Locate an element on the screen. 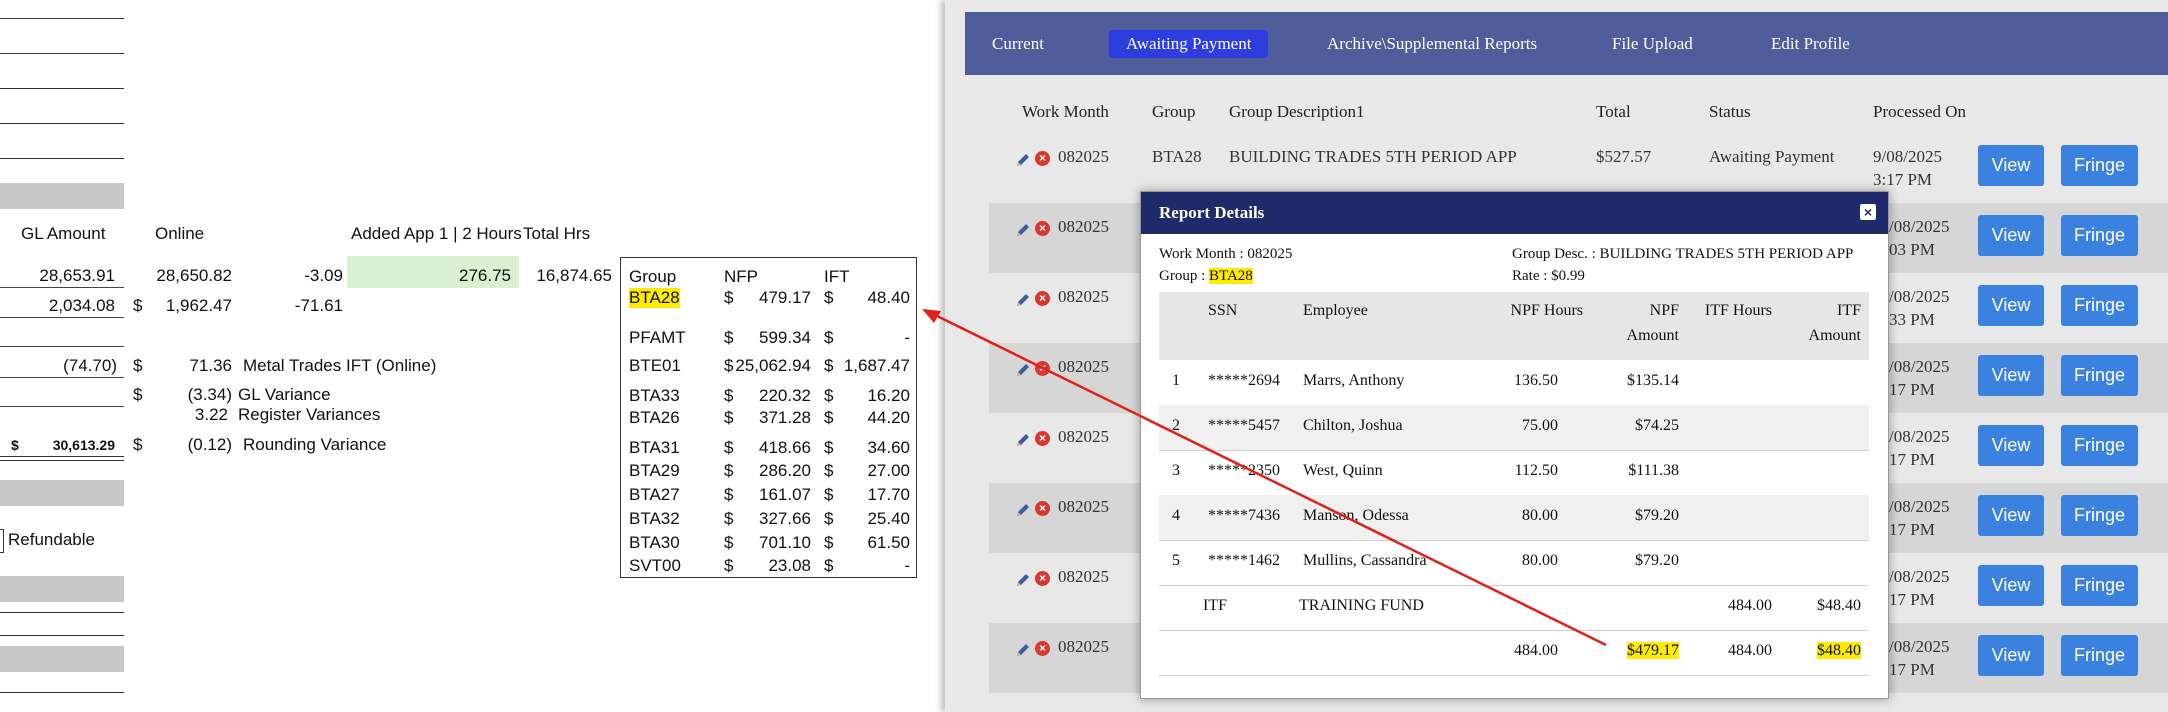  cell-description: BUILDING TRADES 5TH PERIOD APP is located at coordinates (1373, 156).